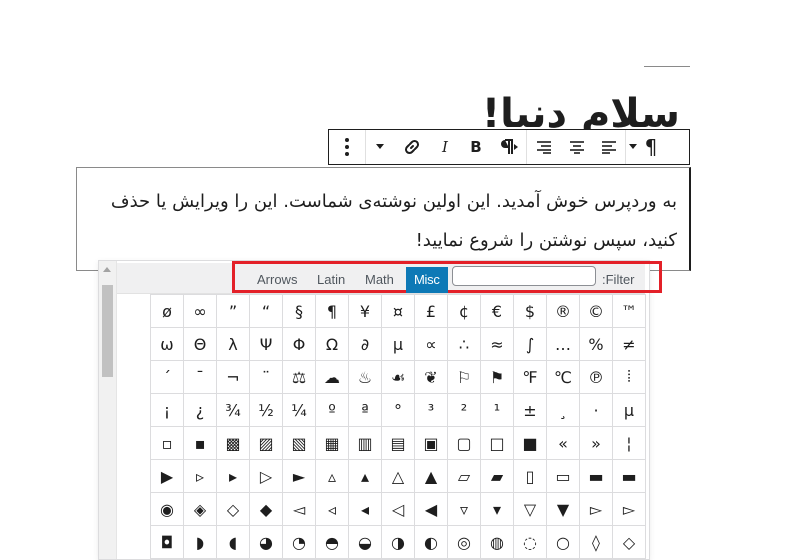 This screenshot has height=560, width=811. Describe the element at coordinates (266, 443) in the screenshot. I see `char-cell: ▨` at that location.